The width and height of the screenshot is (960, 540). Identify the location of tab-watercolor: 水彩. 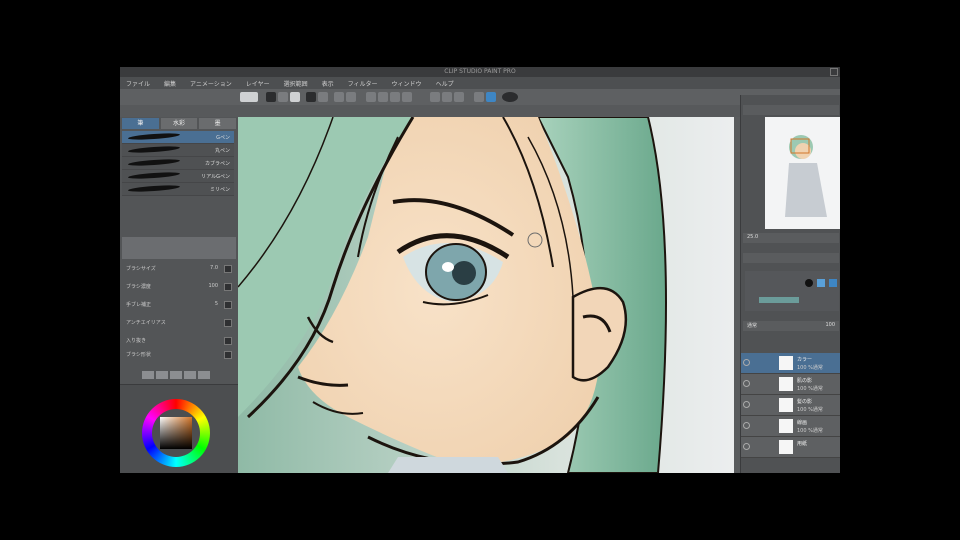
(179, 123).